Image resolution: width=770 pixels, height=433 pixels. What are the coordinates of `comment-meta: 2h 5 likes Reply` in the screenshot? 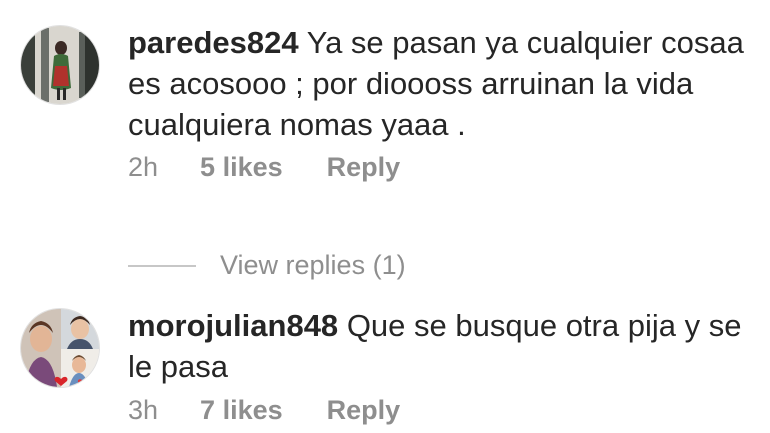 It's located at (264, 167).